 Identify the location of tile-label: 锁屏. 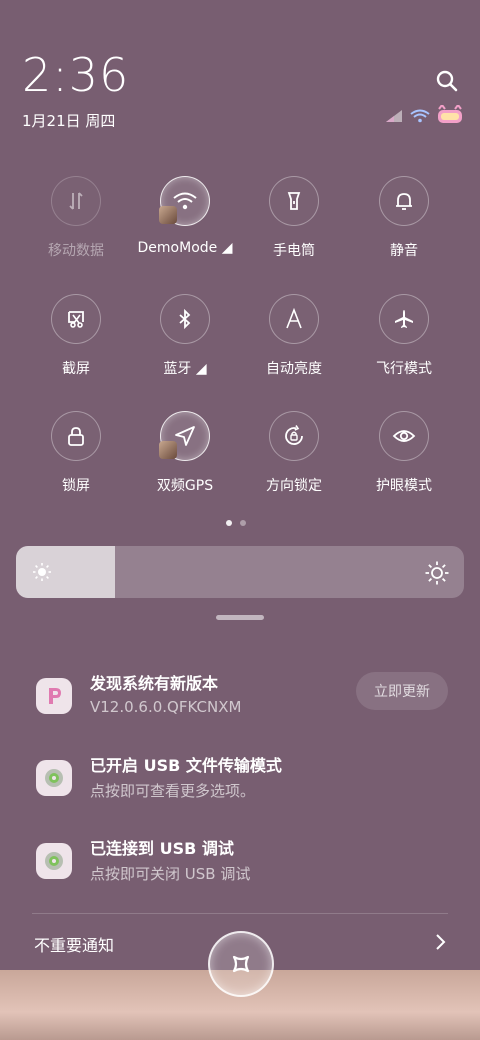
(76, 486).